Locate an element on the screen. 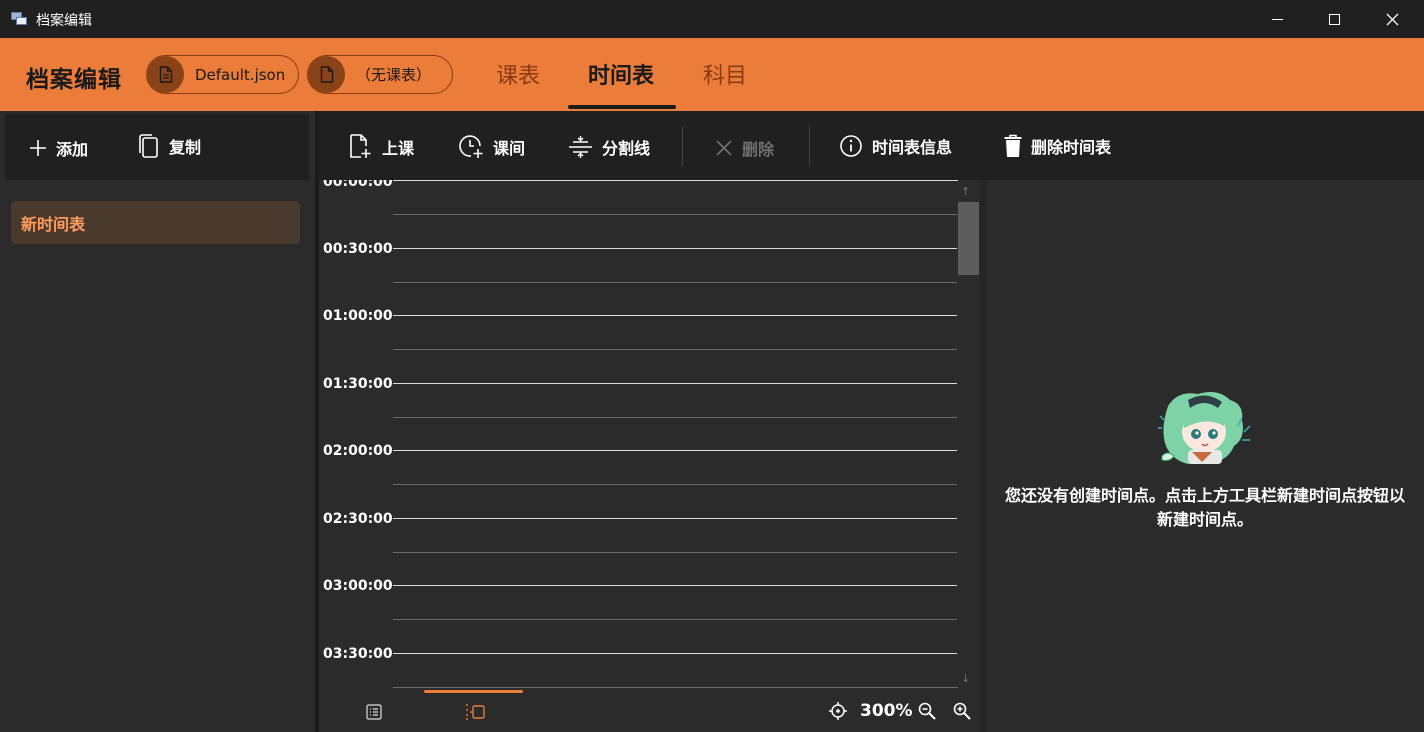  scroll-up-arrow-icon: ↑ is located at coordinates (965, 191).